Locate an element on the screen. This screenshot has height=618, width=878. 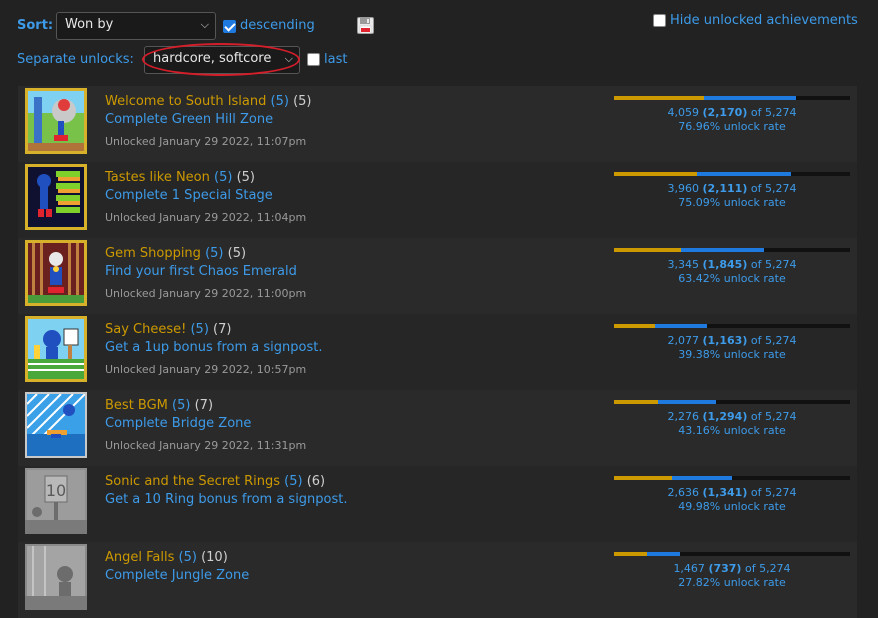
achievement-title-line: Angel Falls (5) (10) is located at coordinates (166, 557).